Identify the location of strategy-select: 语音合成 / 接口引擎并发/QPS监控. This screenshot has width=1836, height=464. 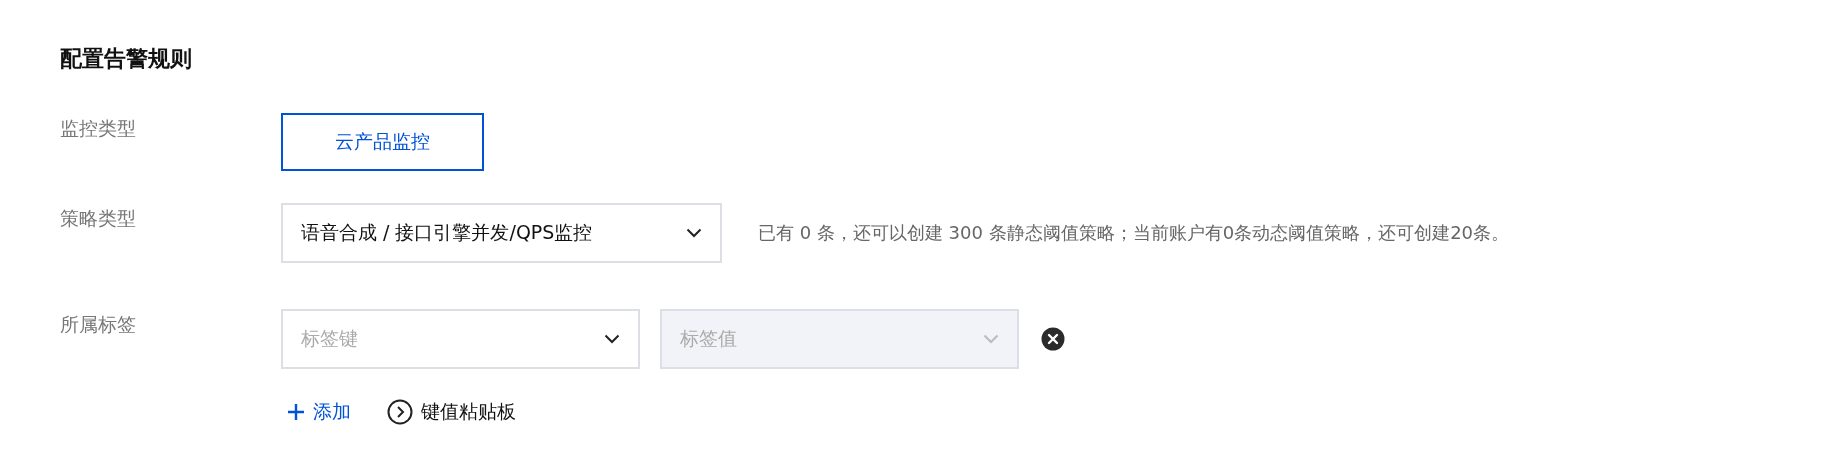
(501, 233).